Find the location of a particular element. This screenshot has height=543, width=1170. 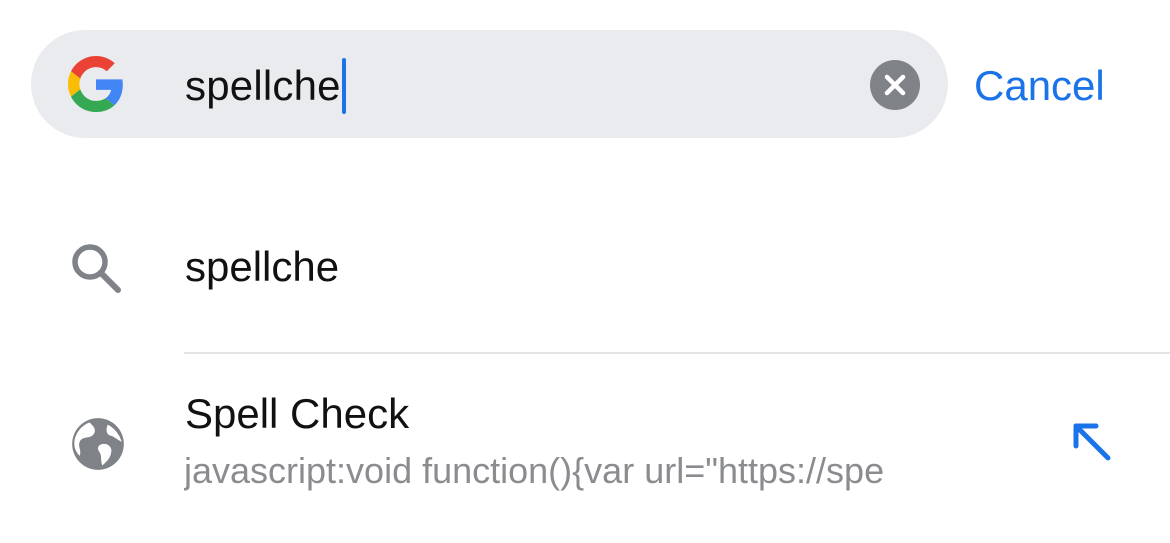

clear-search-button is located at coordinates (895, 85).